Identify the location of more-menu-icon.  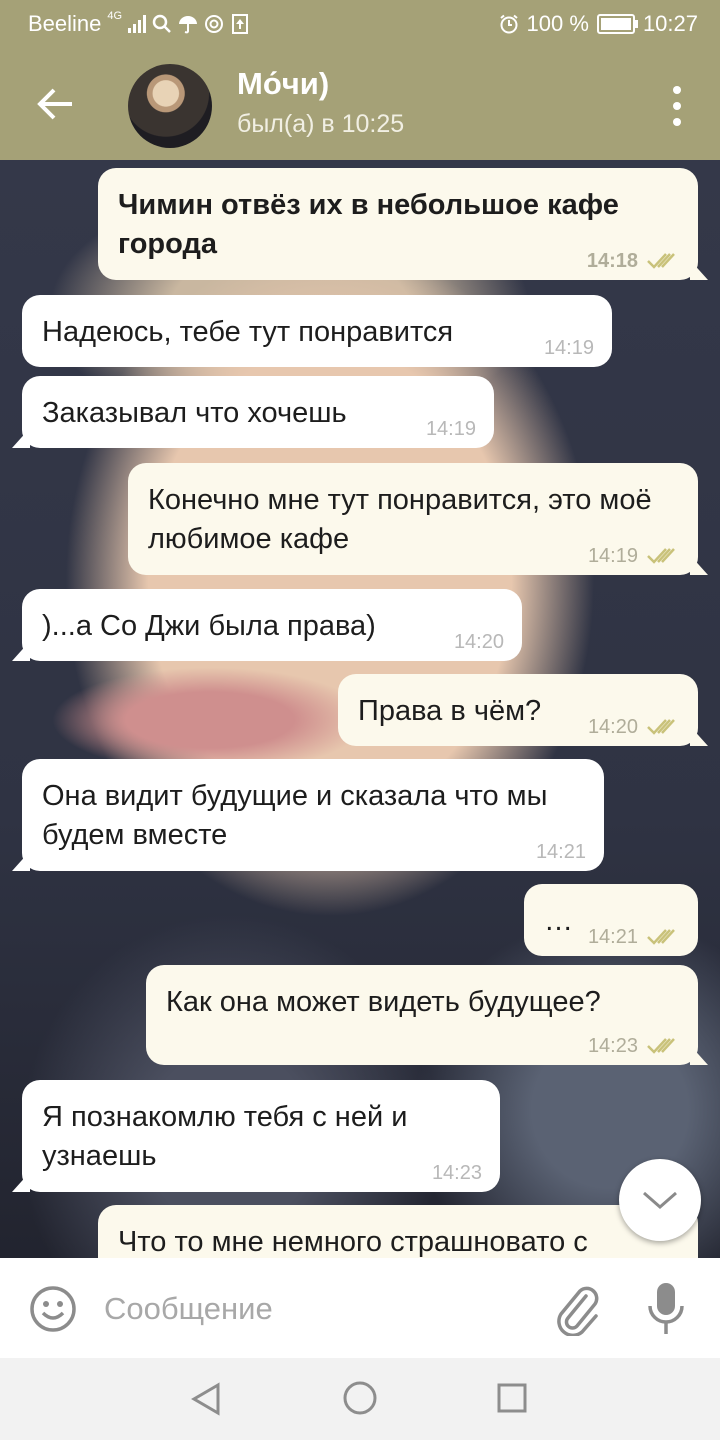
(677, 106).